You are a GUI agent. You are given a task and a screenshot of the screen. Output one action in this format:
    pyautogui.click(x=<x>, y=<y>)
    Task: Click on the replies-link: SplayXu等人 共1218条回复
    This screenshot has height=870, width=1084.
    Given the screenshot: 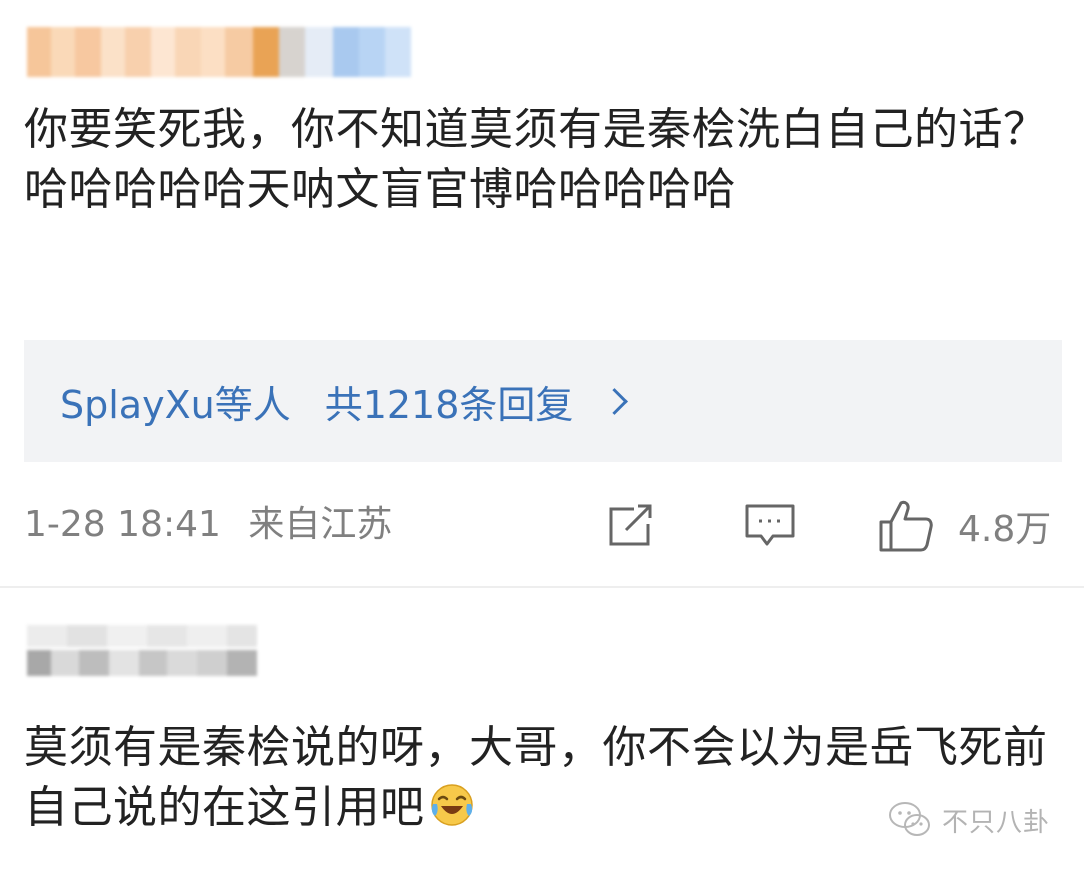 What is the action you would take?
    pyautogui.click(x=543, y=401)
    